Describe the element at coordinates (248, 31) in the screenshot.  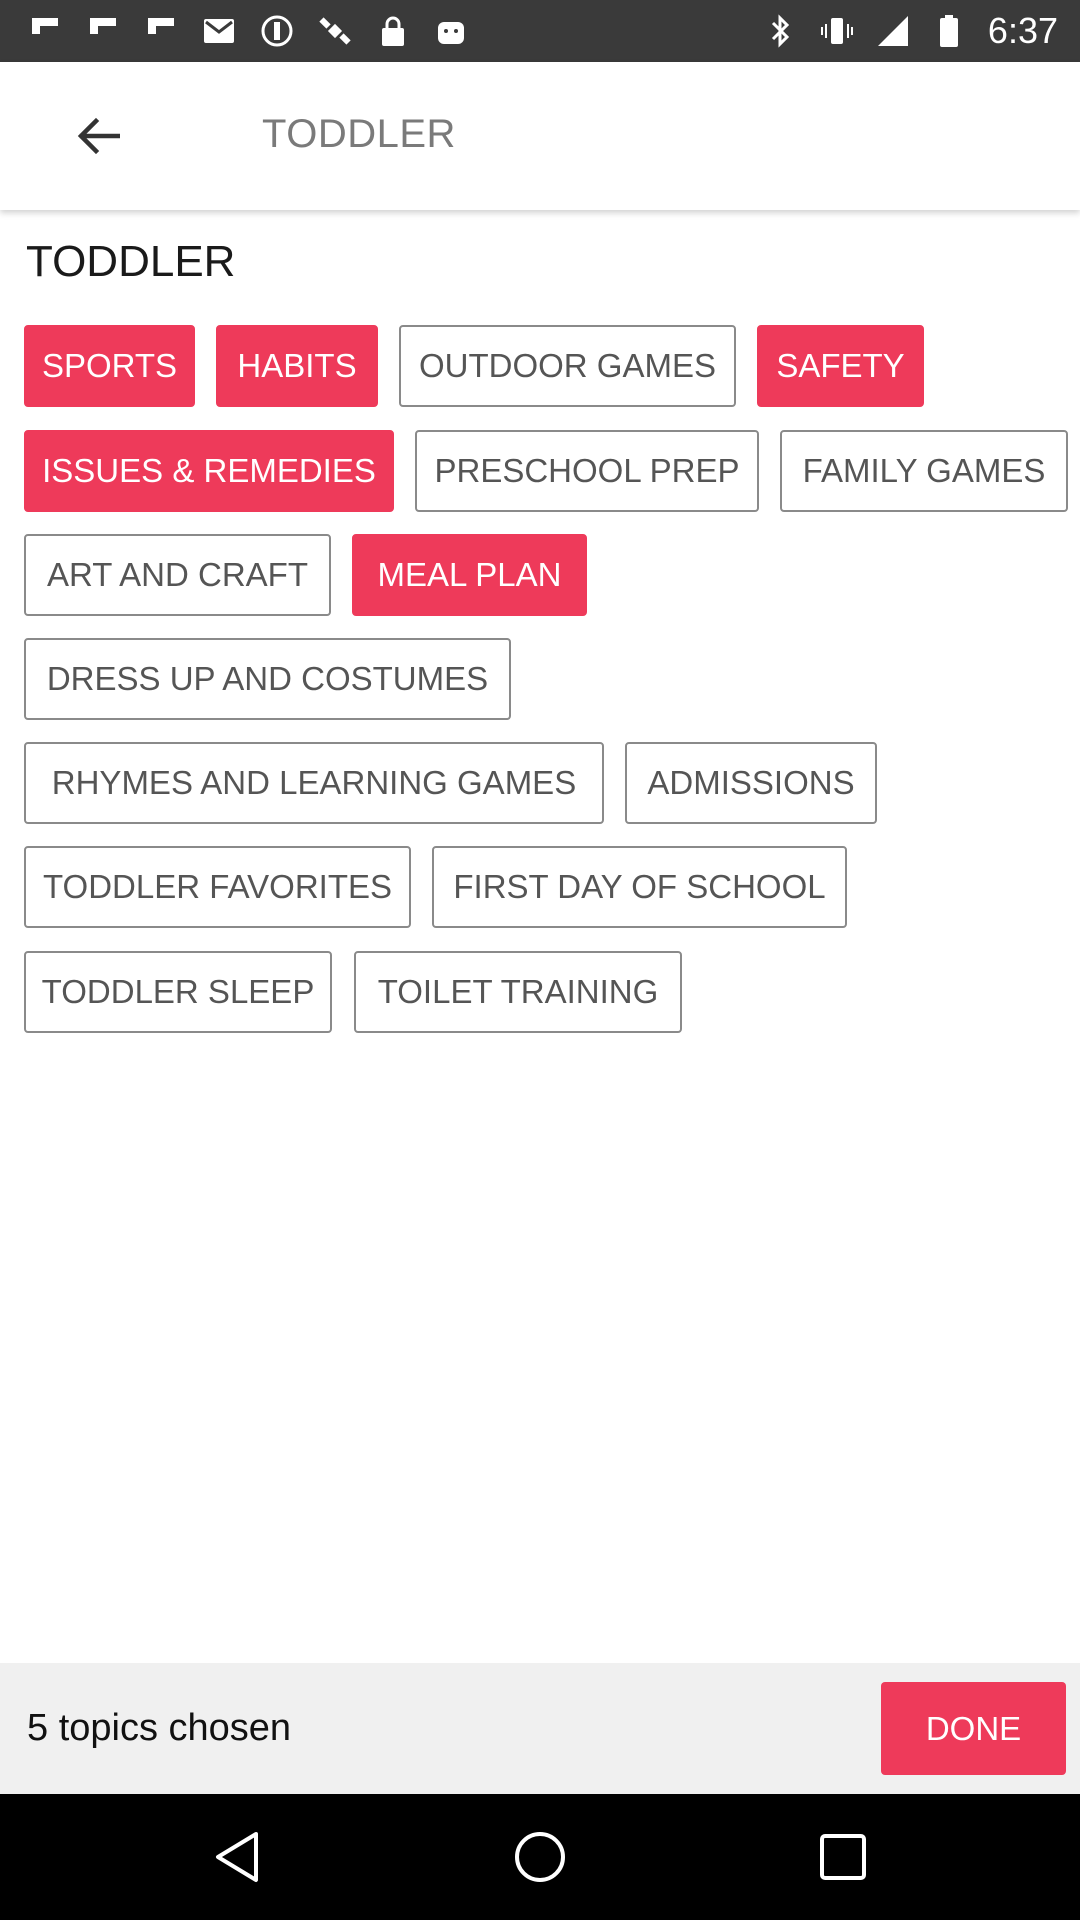
I see `notification-icons` at that location.